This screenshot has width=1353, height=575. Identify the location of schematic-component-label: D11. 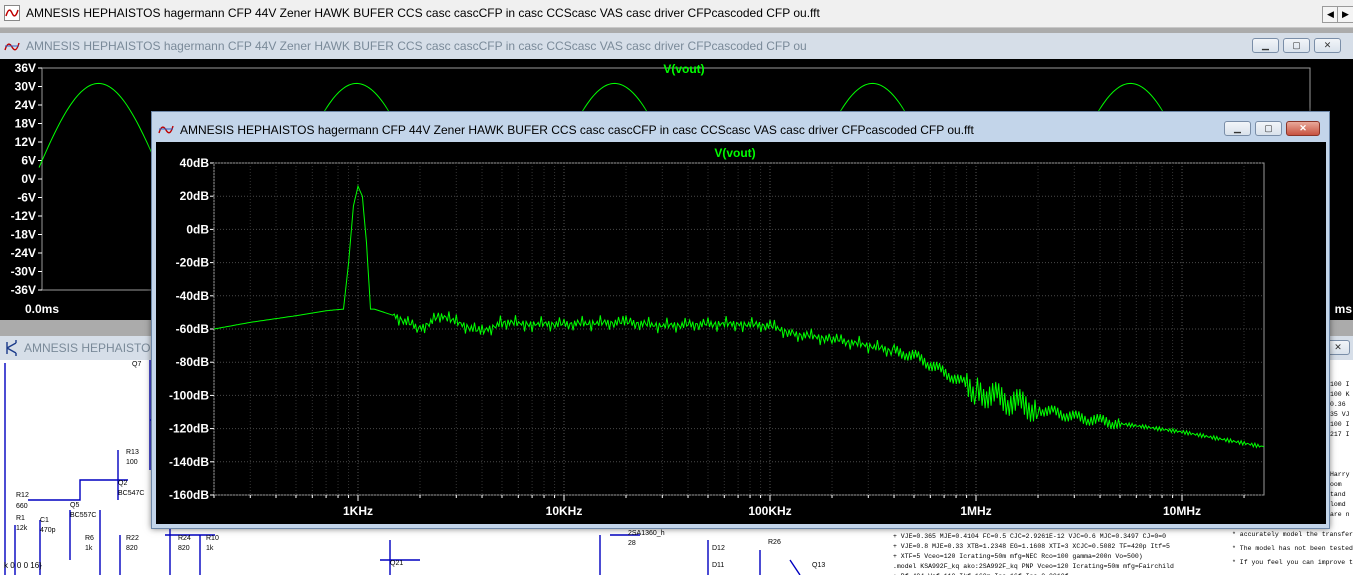
(718, 565).